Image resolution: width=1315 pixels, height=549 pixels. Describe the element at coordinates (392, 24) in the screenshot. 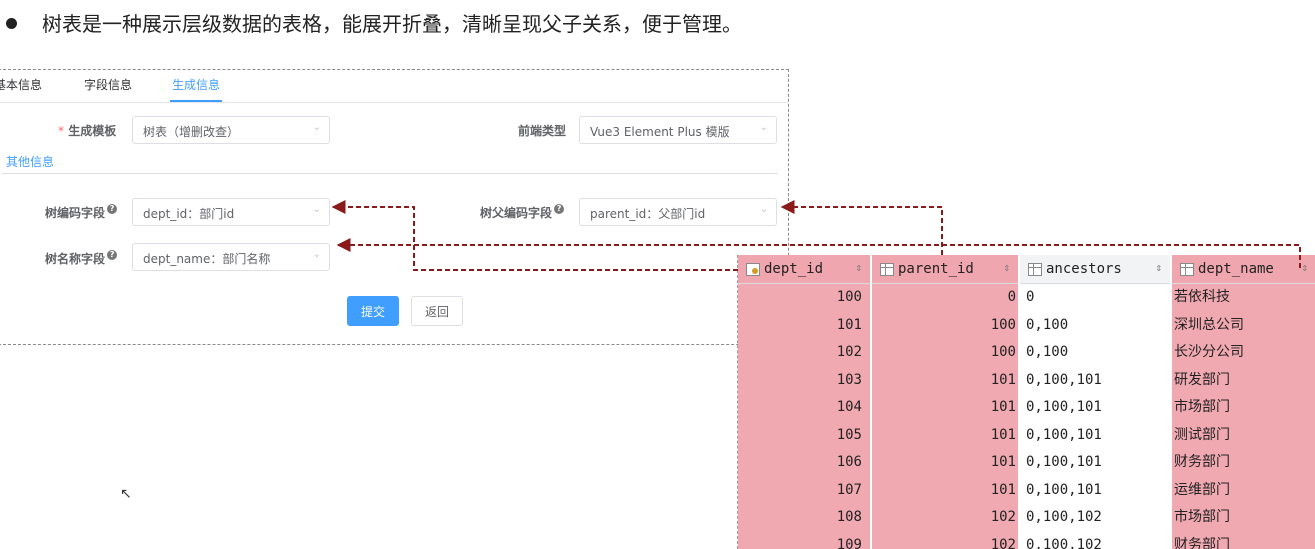

I see `bullet-text: 树表是一种展示层级数据的表格，能展开折叠，清晰呈现父子关系，便于管理。` at that location.